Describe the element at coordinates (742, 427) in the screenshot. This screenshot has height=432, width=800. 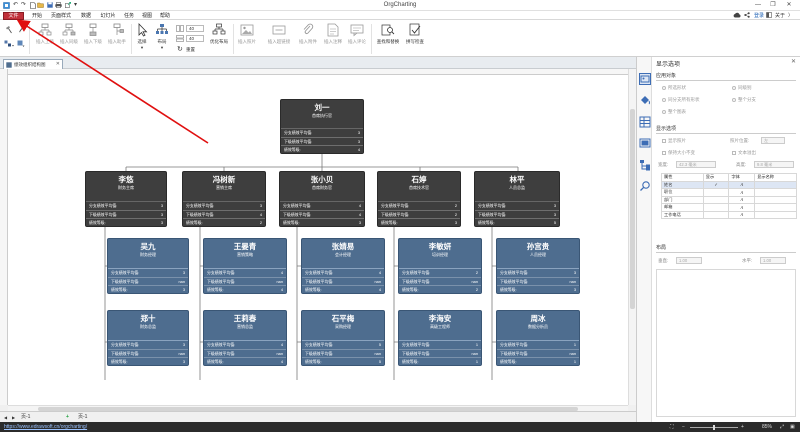
I see `zoom-in-icon: +` at that location.